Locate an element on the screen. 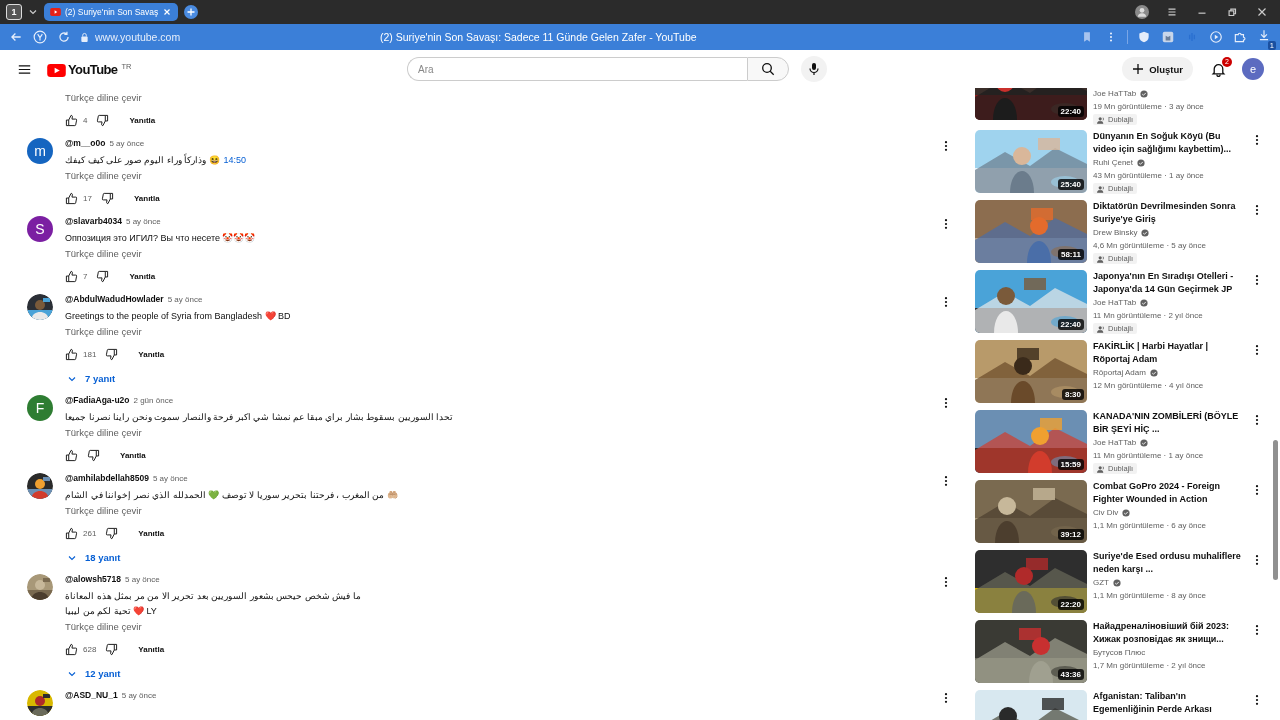  plus-icon is located at coordinates (1138, 69).